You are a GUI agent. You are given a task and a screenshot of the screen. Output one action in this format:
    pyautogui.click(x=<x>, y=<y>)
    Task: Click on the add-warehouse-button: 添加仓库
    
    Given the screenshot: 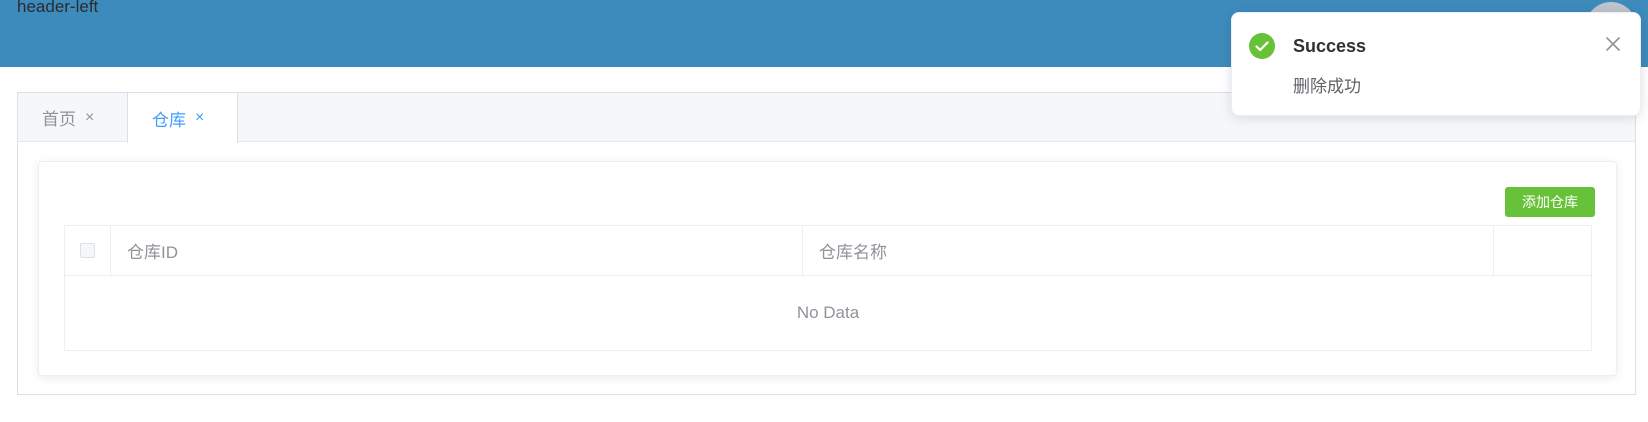 What is the action you would take?
    pyautogui.click(x=1550, y=202)
    